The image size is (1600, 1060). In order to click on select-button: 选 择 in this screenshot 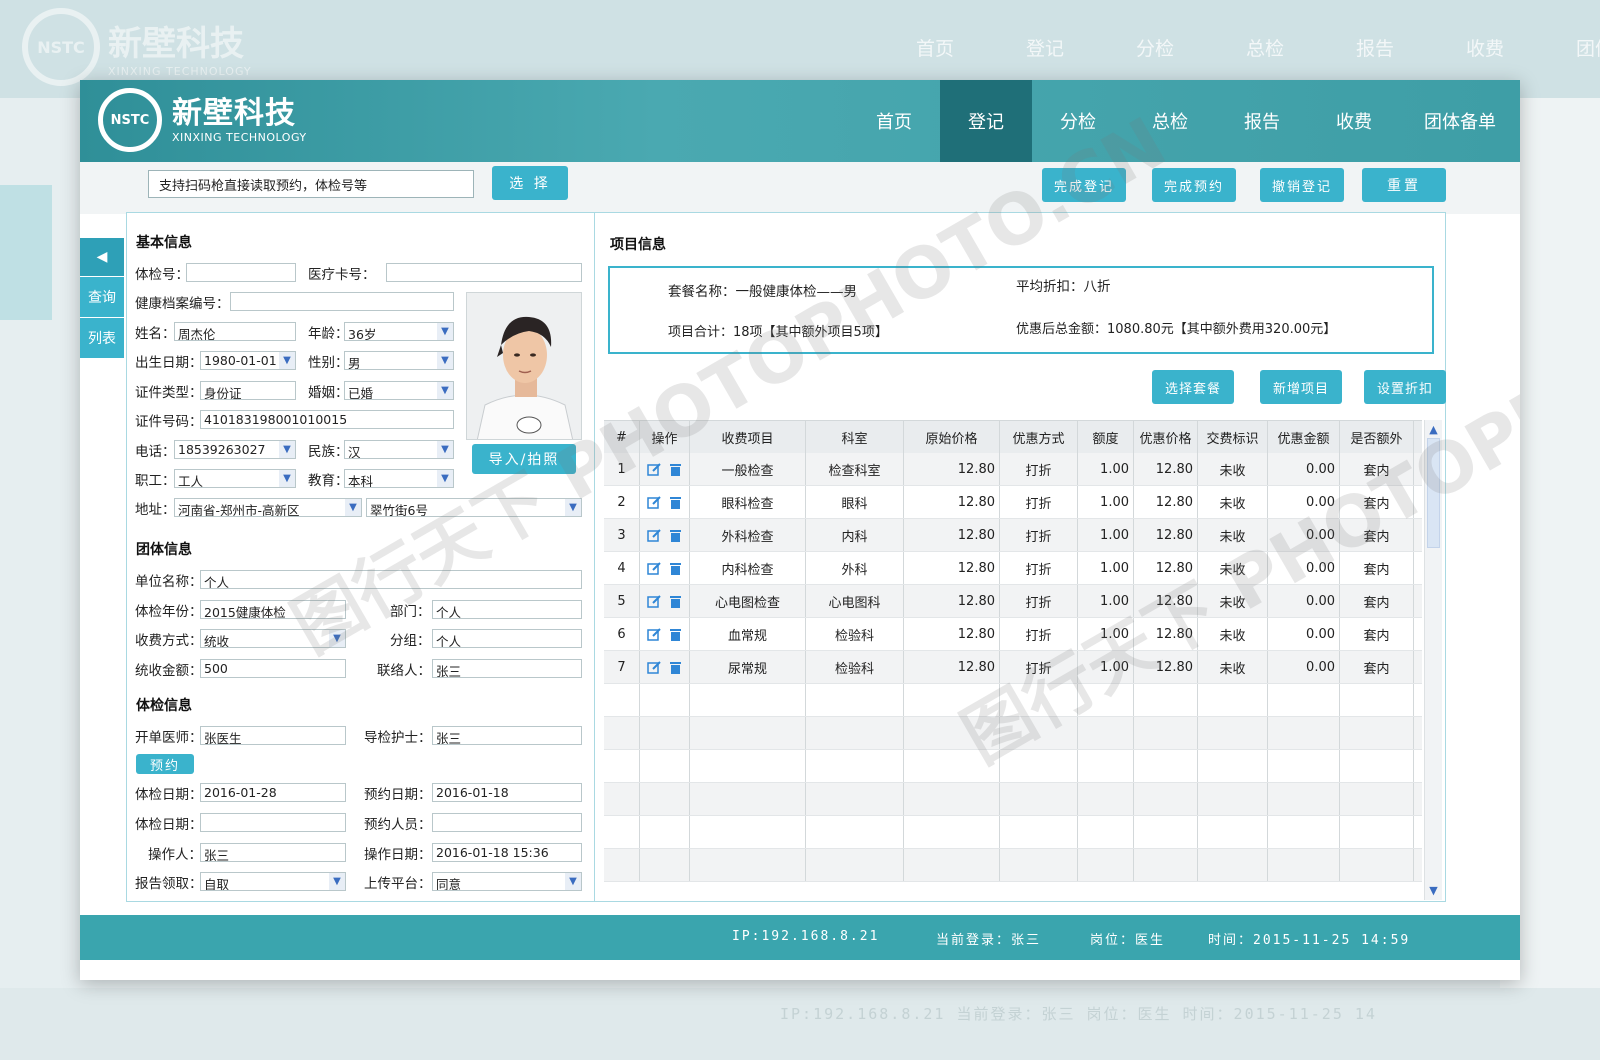, I will do `click(530, 183)`.